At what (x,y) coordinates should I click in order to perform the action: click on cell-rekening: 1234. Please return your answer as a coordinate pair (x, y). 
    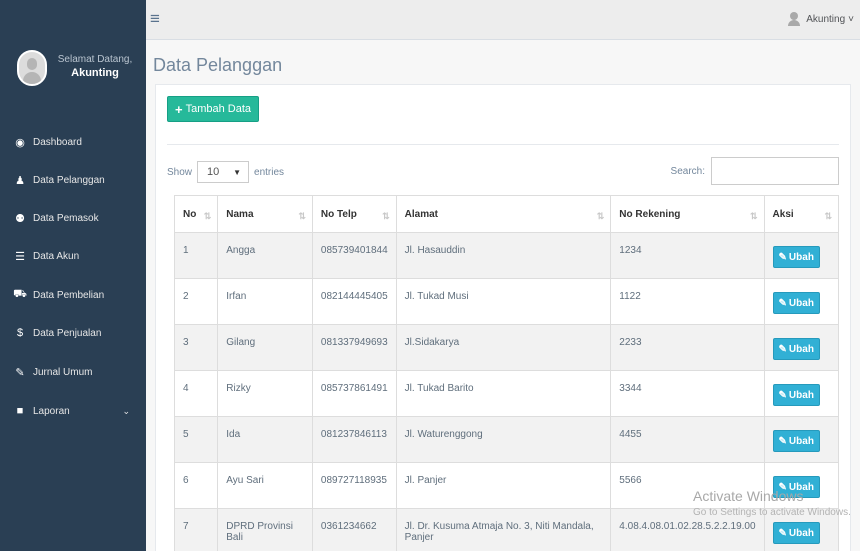
    Looking at the image, I should click on (687, 255).